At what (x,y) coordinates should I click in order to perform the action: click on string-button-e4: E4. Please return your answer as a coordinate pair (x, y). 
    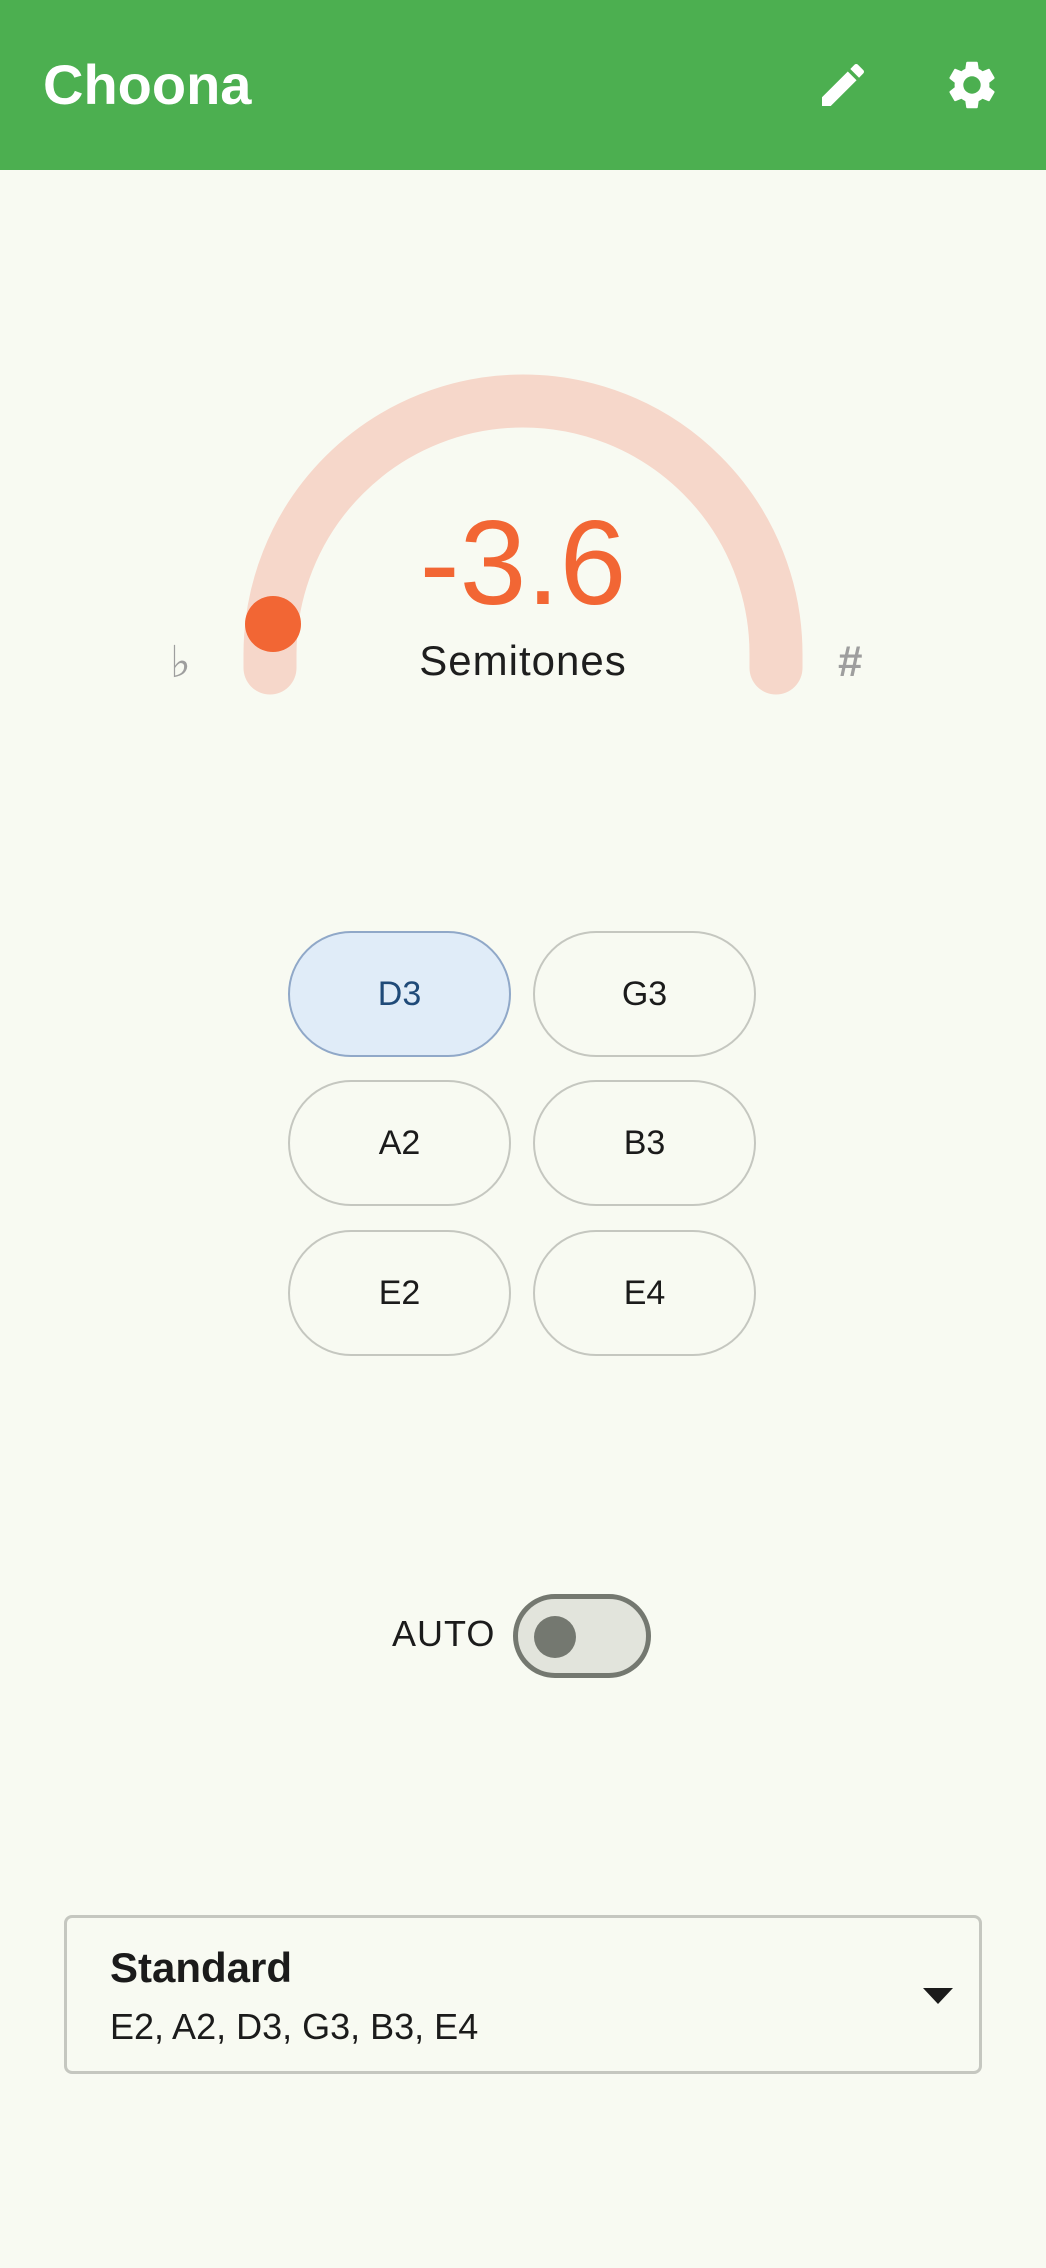
    Looking at the image, I should click on (644, 1293).